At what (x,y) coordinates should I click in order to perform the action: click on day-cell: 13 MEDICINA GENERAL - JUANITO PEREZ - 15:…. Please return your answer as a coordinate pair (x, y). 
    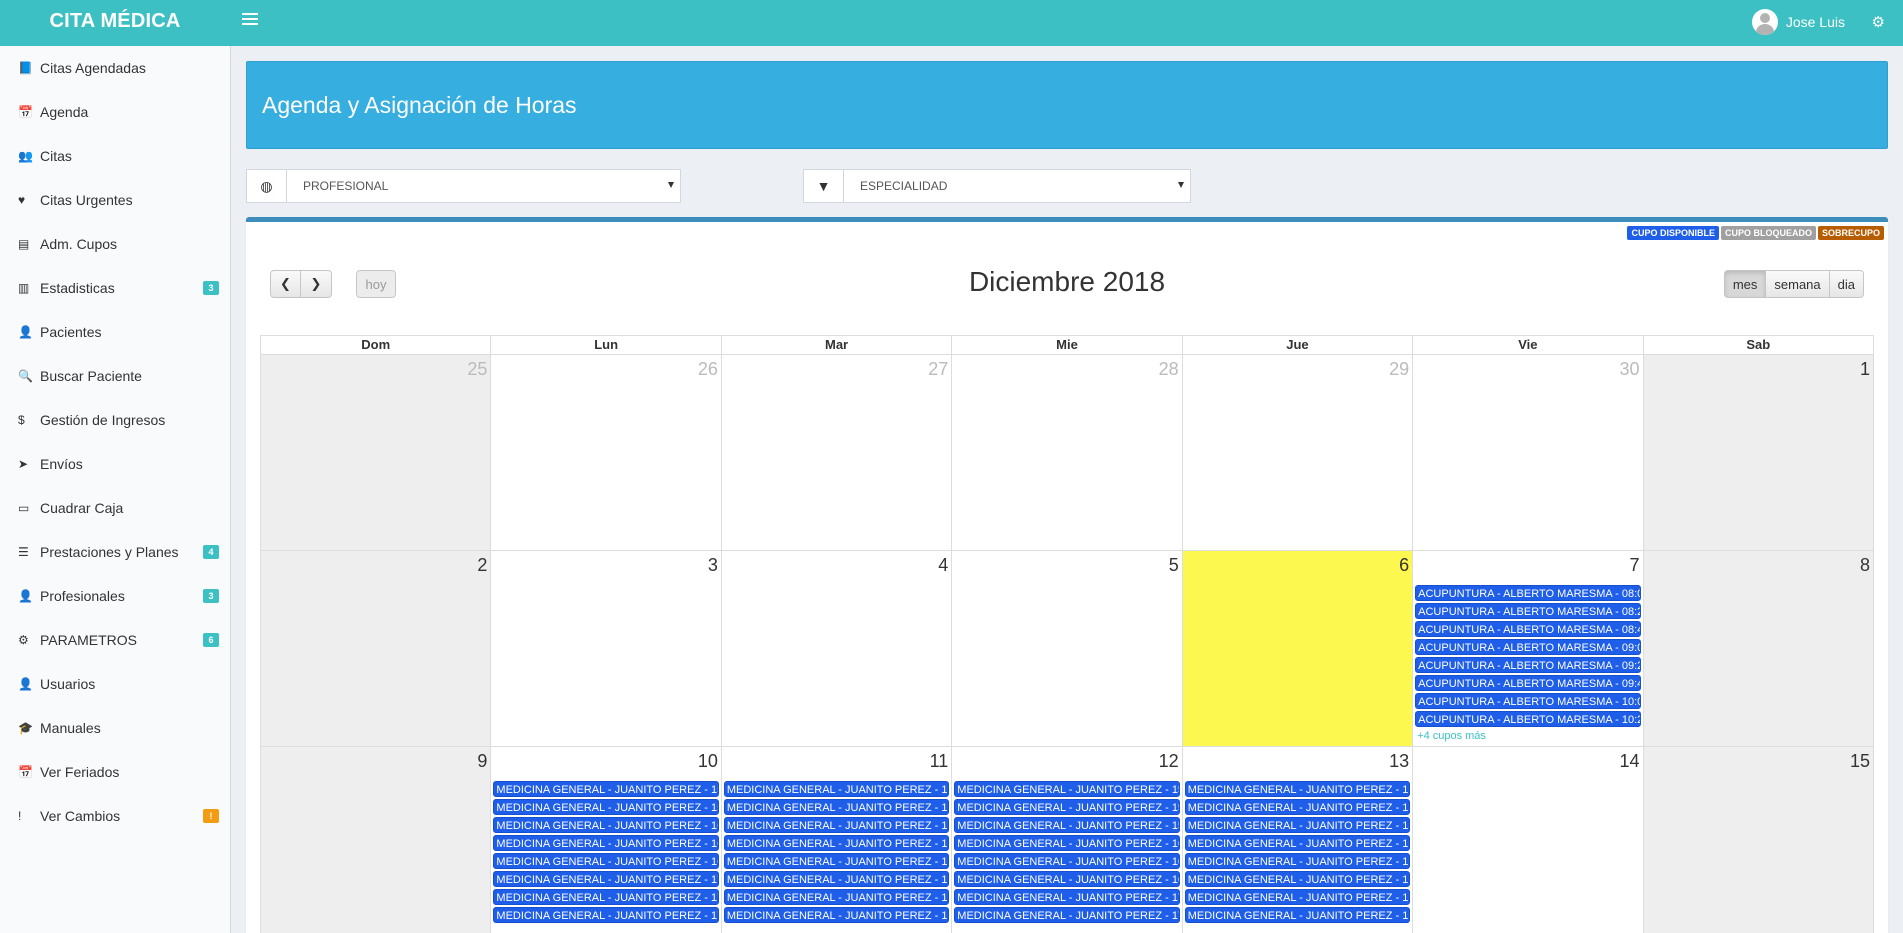
    Looking at the image, I should click on (1298, 840).